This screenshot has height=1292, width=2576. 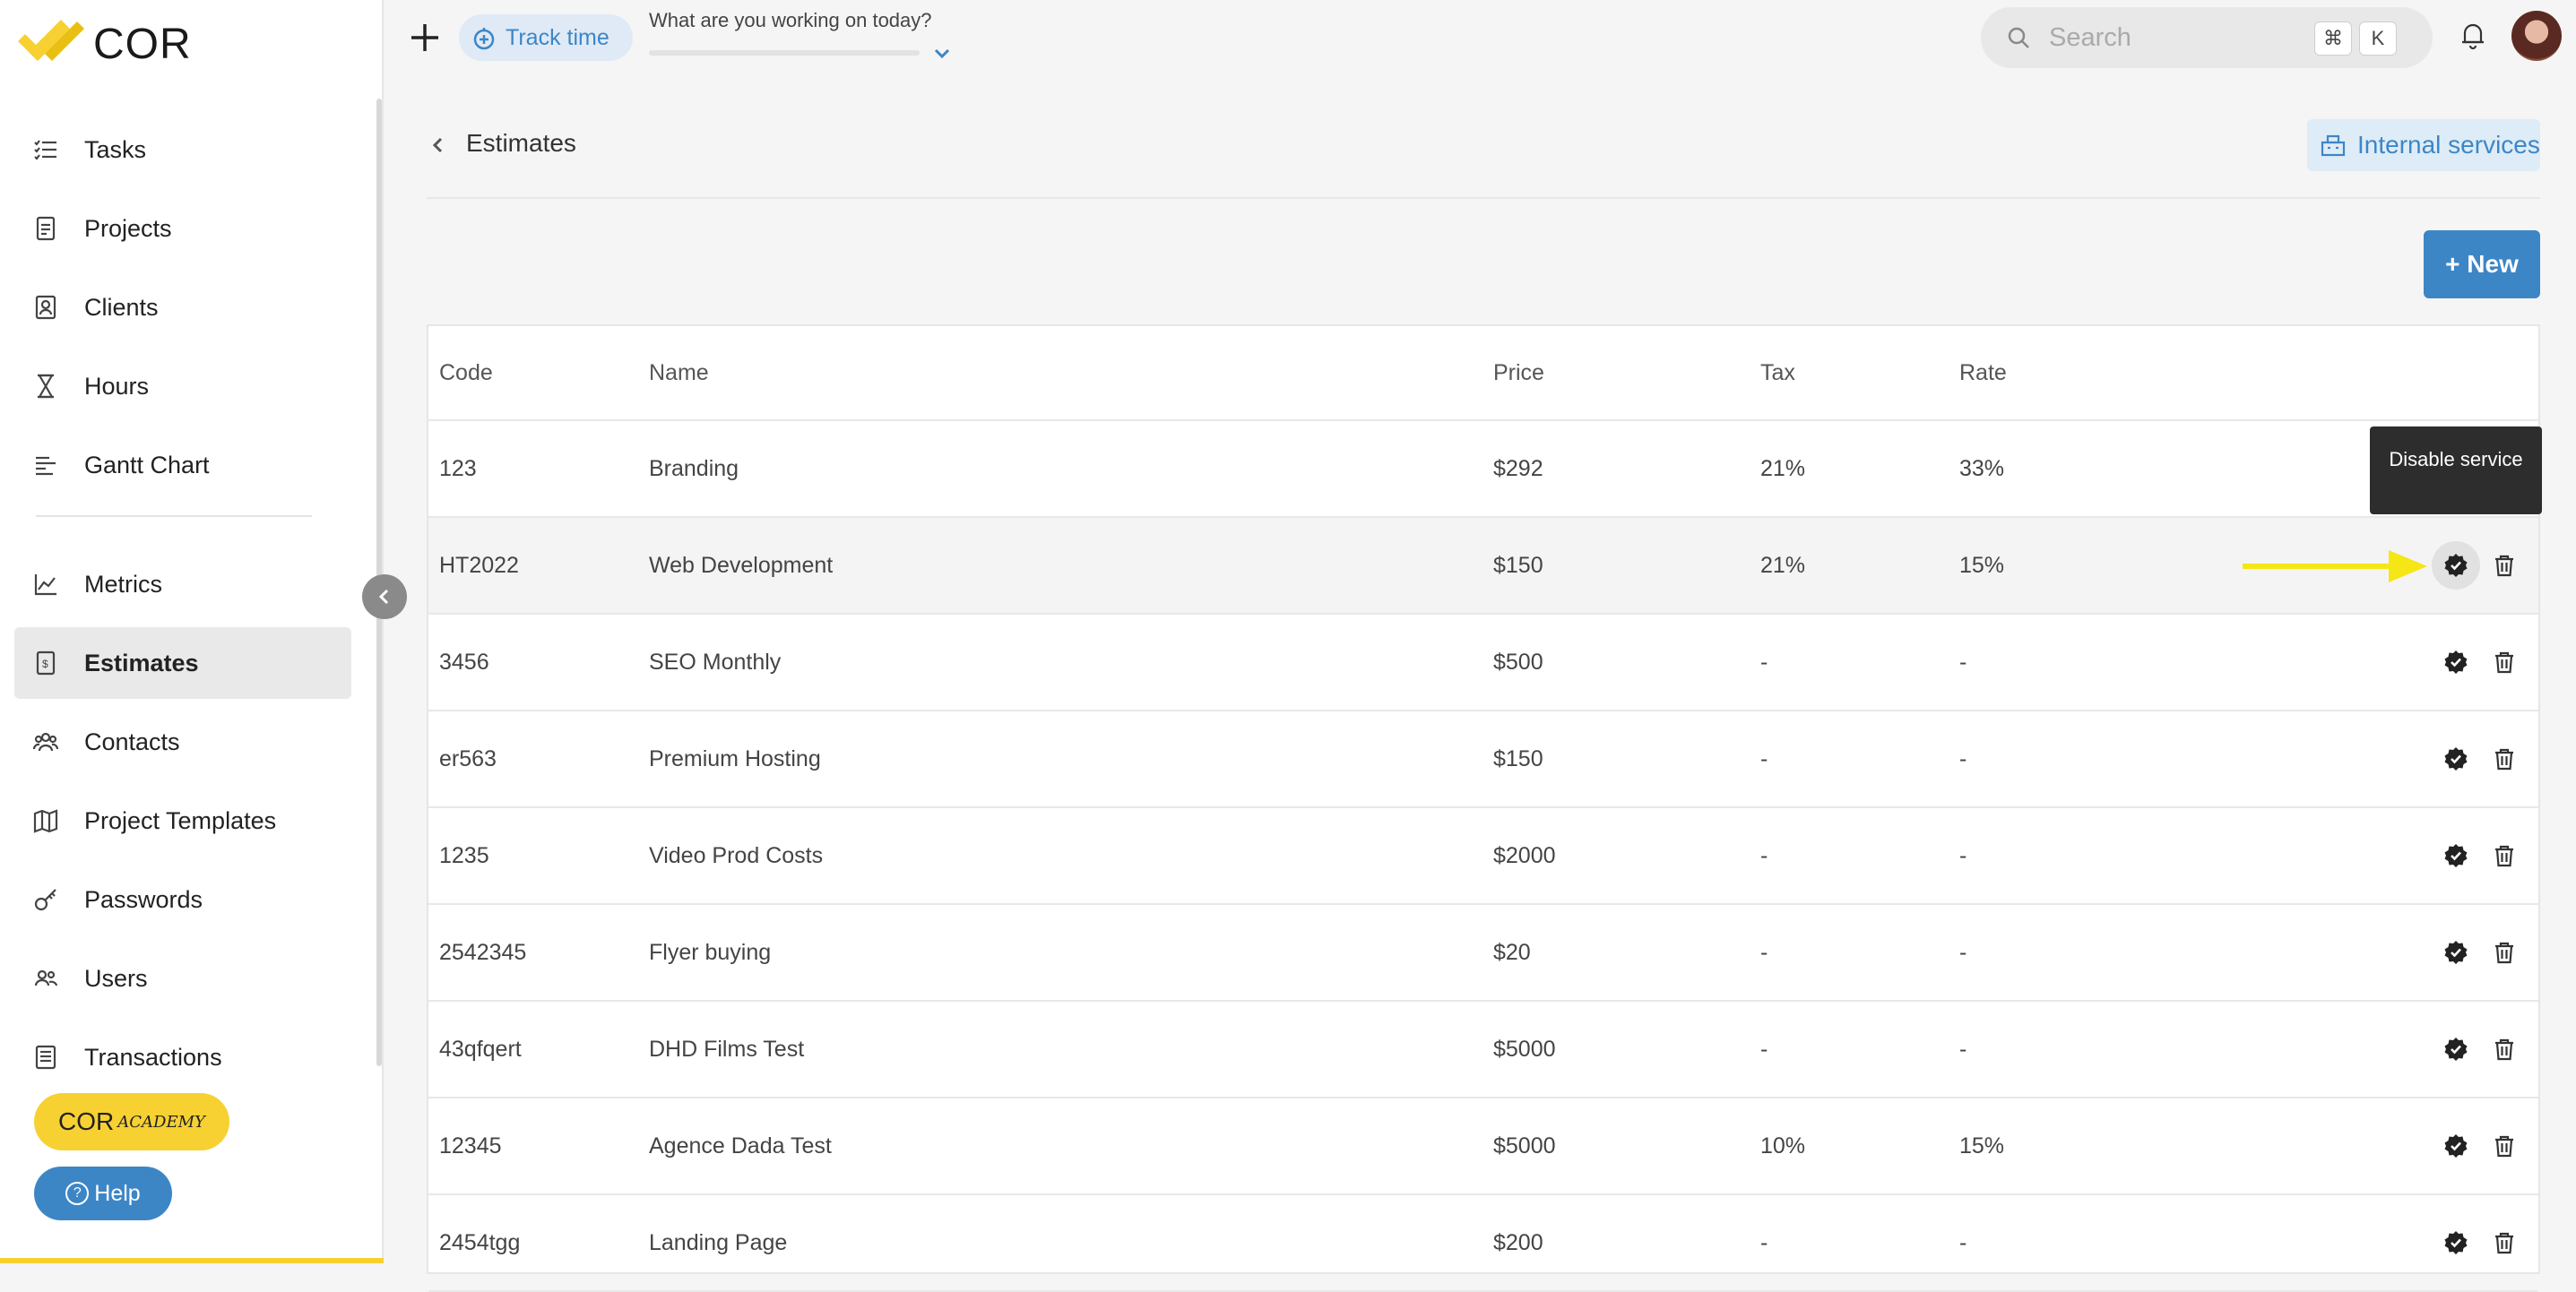 I want to click on column-header-name: Name, so click(x=679, y=372).